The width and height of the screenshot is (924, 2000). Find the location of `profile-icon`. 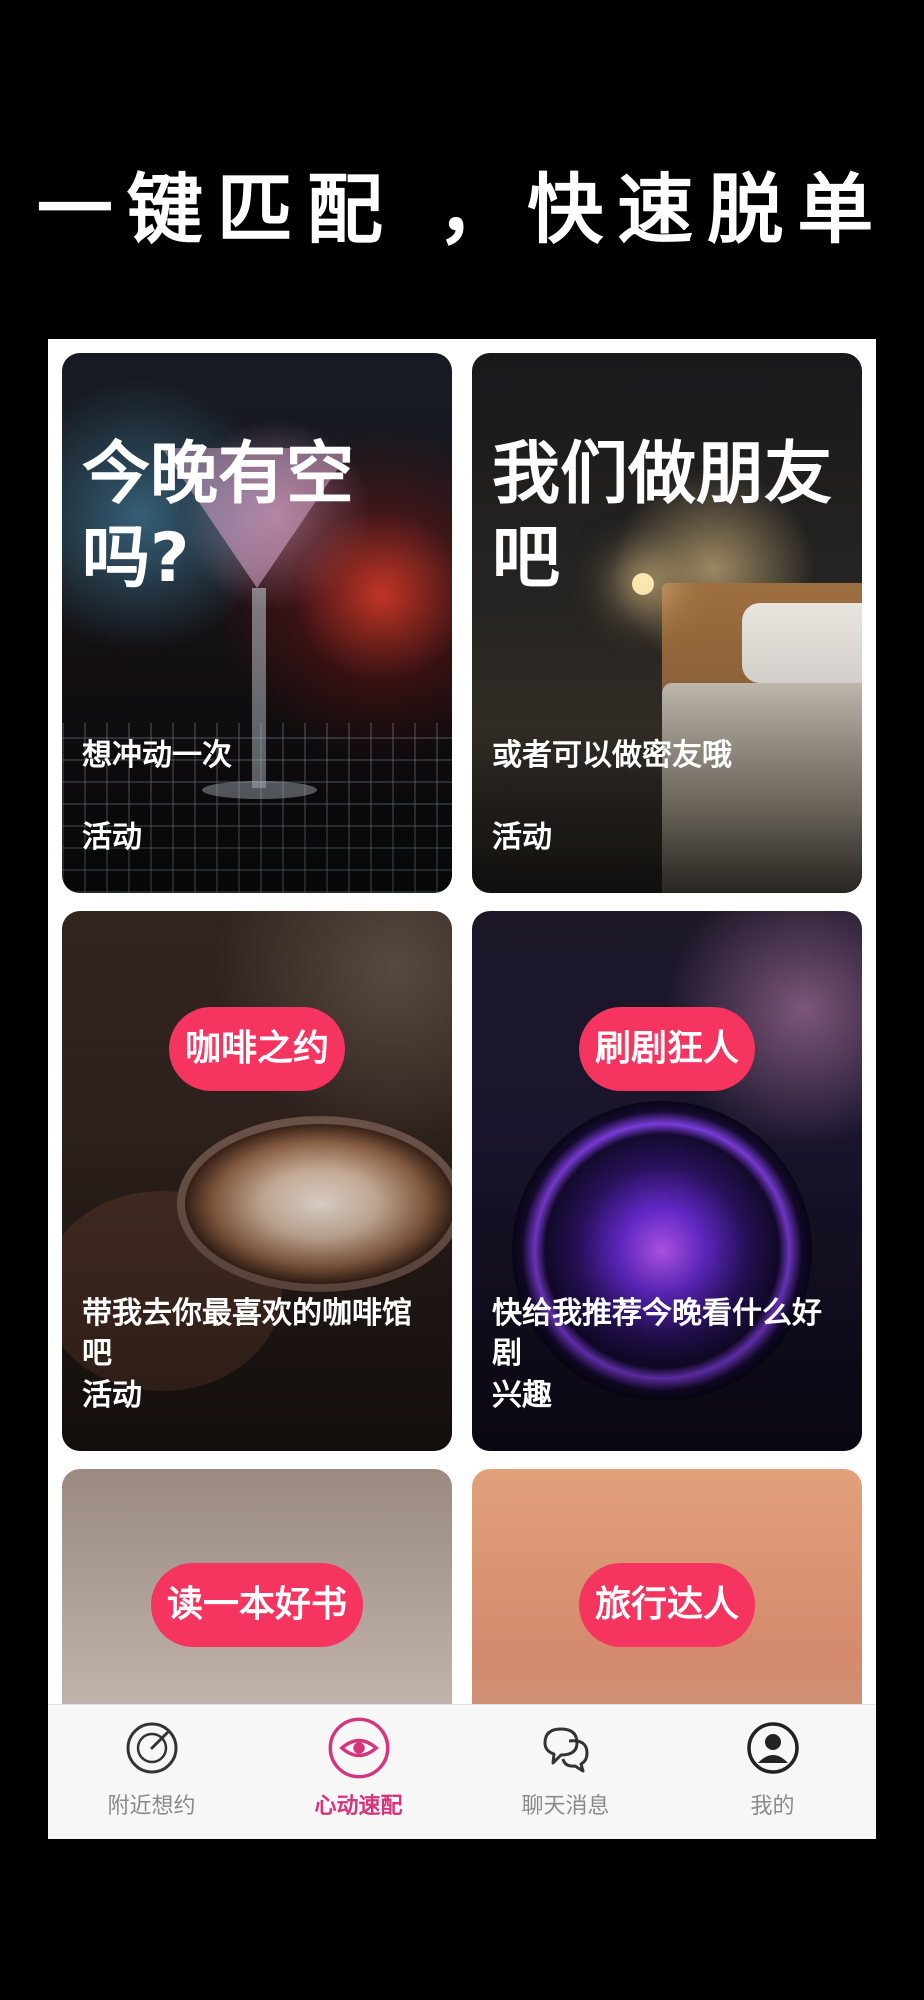

profile-icon is located at coordinates (772, 1748).